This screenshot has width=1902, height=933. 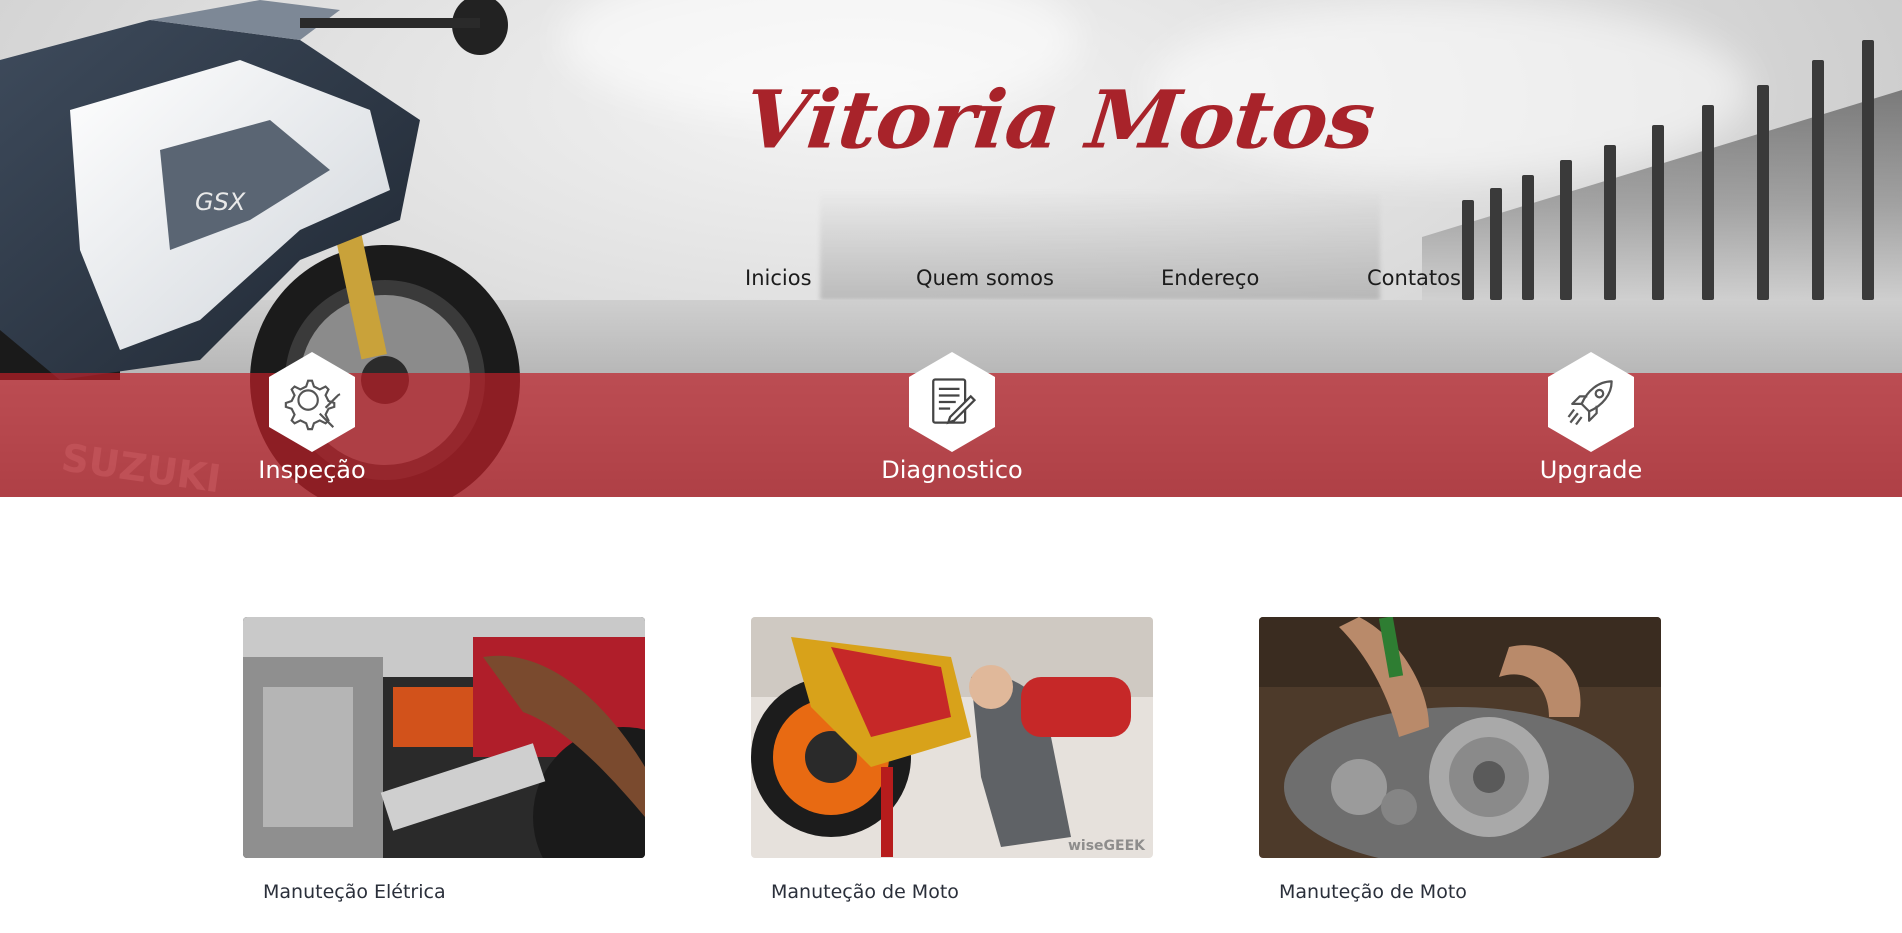 I want to click on main-navigation: Inicios Quem somos Endereço Contatos, so click(x=951, y=281).